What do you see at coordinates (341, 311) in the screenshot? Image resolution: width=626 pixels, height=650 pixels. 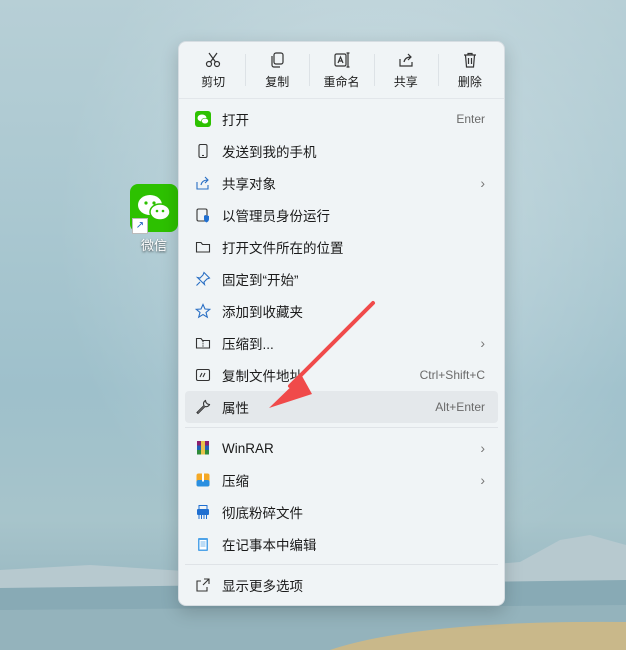 I see `menu-item-add-to-favorites: 添加到收藏夹` at bounding box center [341, 311].